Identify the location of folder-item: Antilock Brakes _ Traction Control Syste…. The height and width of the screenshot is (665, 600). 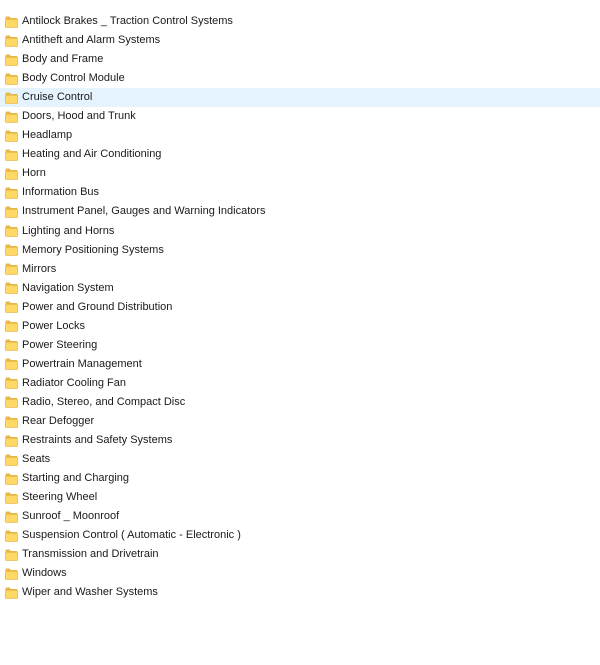
(300, 21).